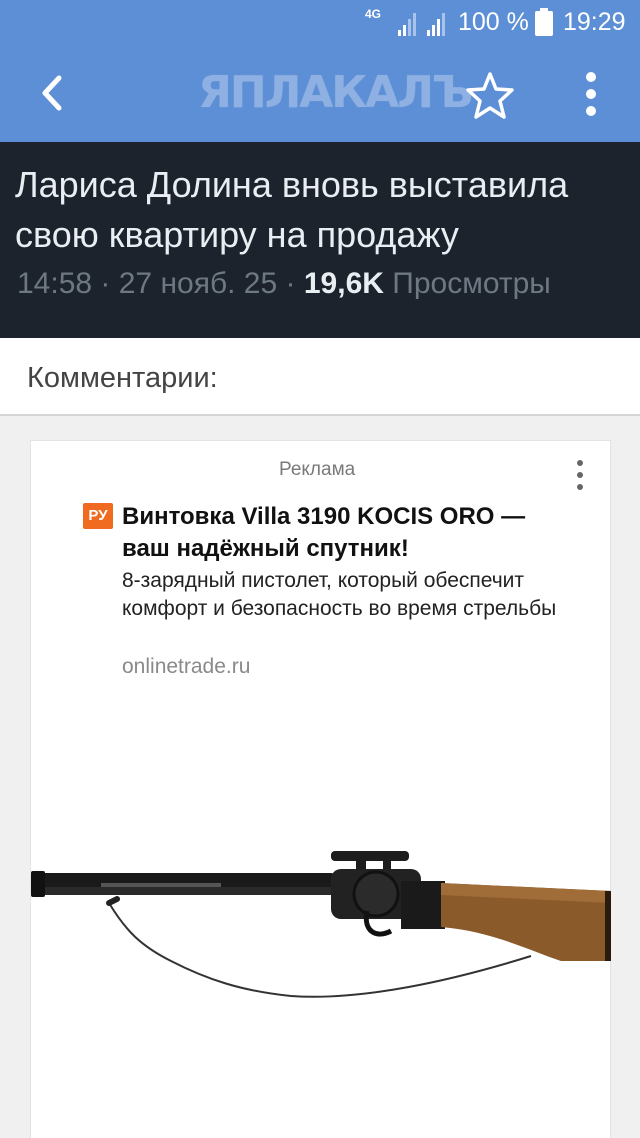 Image resolution: width=640 pixels, height=1138 pixels. What do you see at coordinates (122, 378) in the screenshot?
I see `comments-title: Комментарии:` at bounding box center [122, 378].